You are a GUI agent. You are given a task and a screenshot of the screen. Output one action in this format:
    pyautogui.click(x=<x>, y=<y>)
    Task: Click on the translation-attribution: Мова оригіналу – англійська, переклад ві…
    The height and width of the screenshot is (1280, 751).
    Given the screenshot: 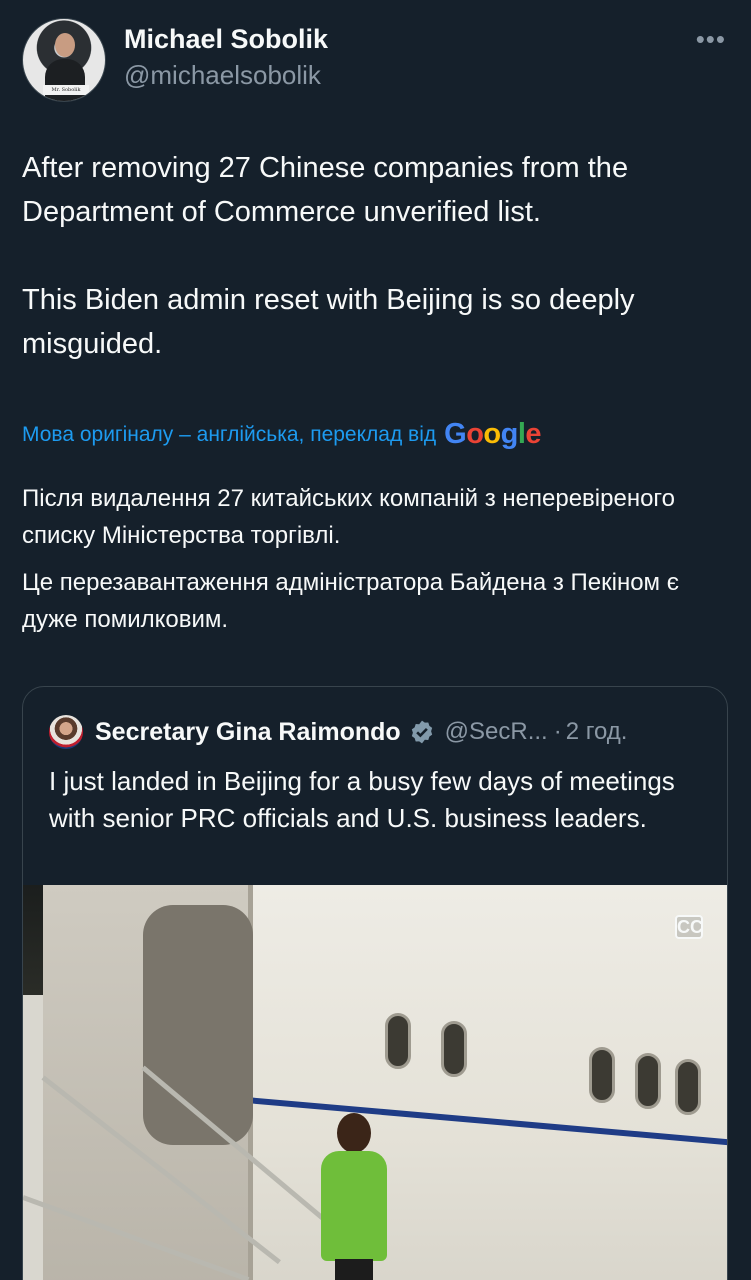 What is the action you would take?
    pyautogui.click(x=282, y=434)
    